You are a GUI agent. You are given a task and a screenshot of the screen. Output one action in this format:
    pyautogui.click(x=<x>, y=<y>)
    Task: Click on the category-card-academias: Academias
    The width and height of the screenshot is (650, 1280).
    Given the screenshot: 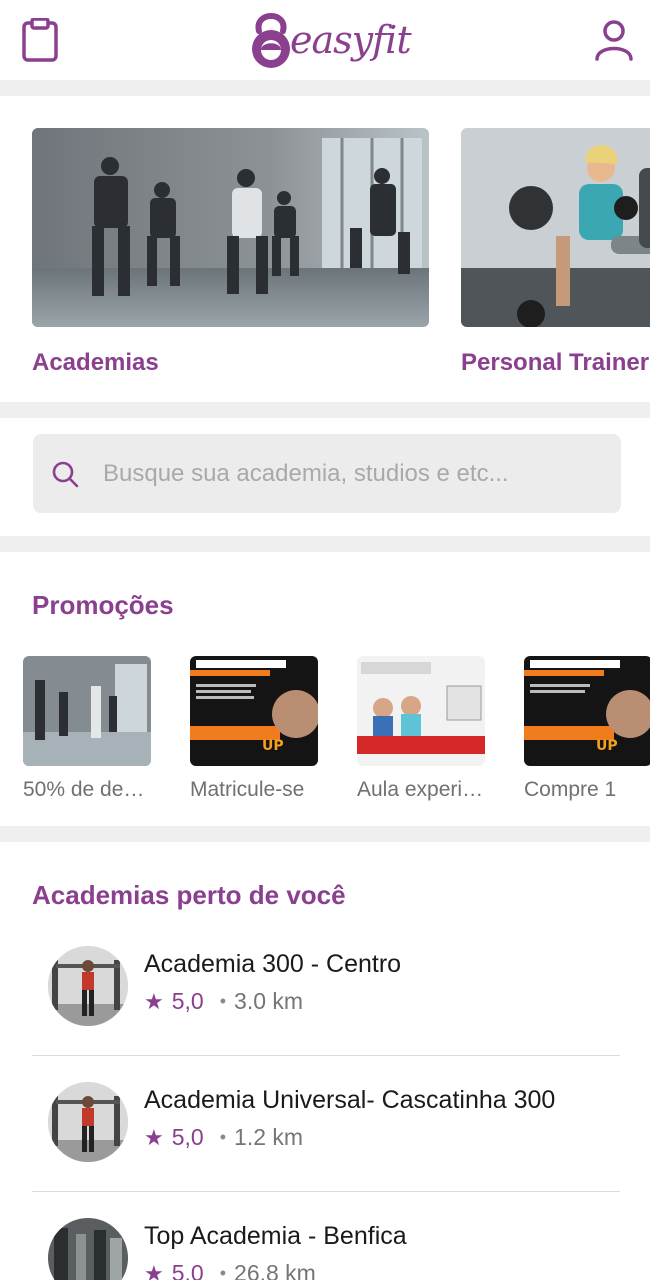 What is the action you would take?
    pyautogui.click(x=230, y=252)
    